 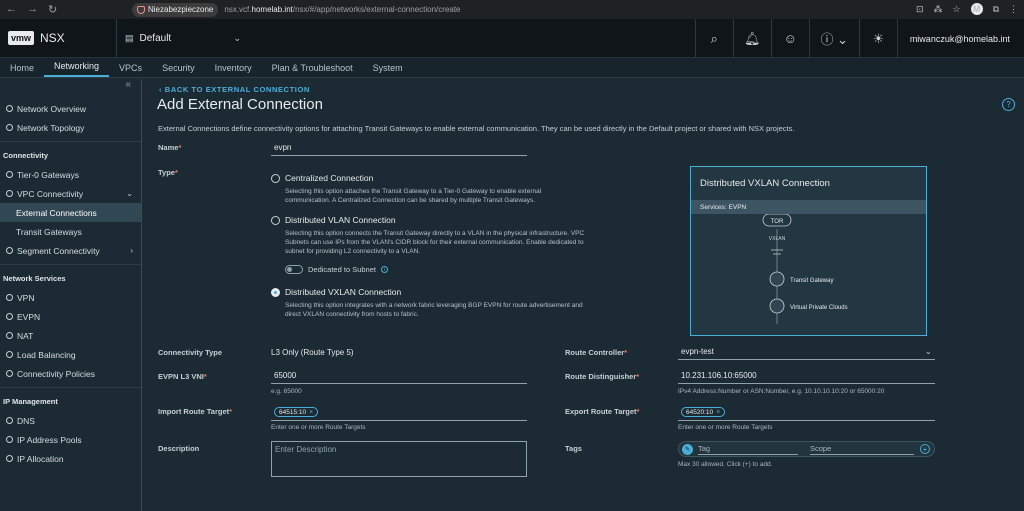 I want to click on sidebar-item-network-overview: Network Overview, so click(x=70, y=108).